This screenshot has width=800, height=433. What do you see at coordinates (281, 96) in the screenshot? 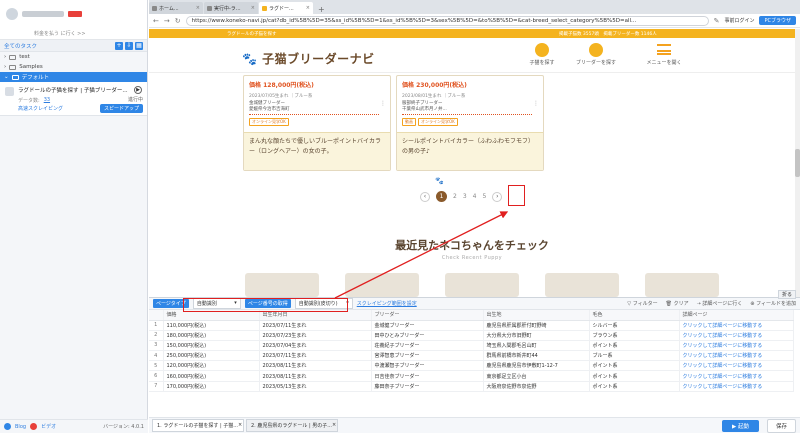
I see `kitten-dob: 2023/07/05生まれ ｜ブルー系` at bounding box center [281, 96].